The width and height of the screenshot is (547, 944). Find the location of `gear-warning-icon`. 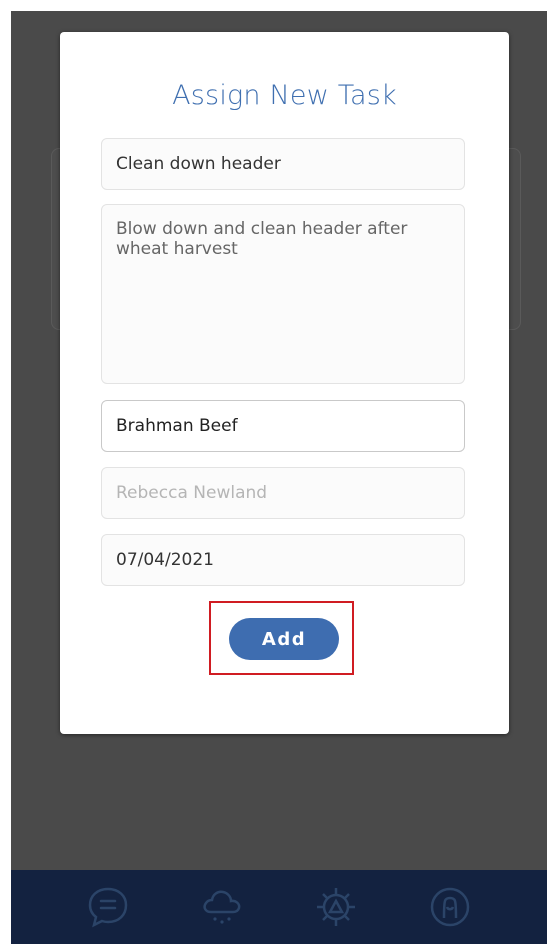

gear-warning-icon is located at coordinates (336, 907).